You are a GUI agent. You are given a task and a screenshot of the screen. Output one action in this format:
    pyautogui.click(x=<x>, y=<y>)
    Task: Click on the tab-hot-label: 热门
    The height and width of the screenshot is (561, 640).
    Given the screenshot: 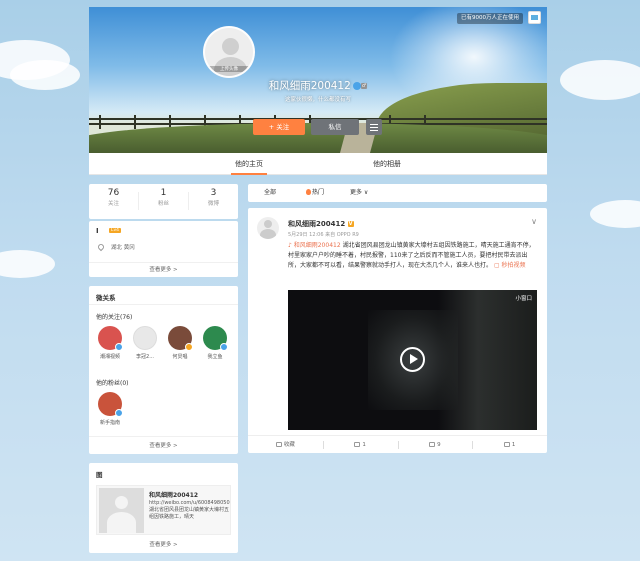 What is the action you would take?
    pyautogui.click(x=318, y=192)
    